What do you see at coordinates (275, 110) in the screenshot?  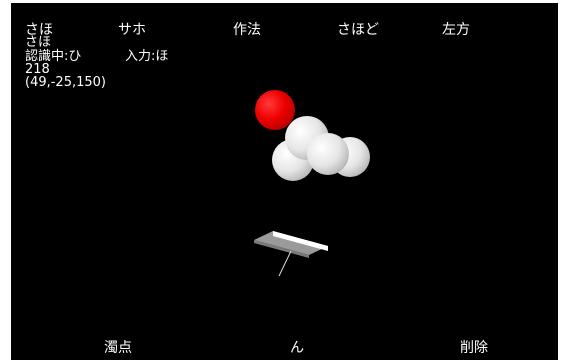 I see `fingertip-sphere` at bounding box center [275, 110].